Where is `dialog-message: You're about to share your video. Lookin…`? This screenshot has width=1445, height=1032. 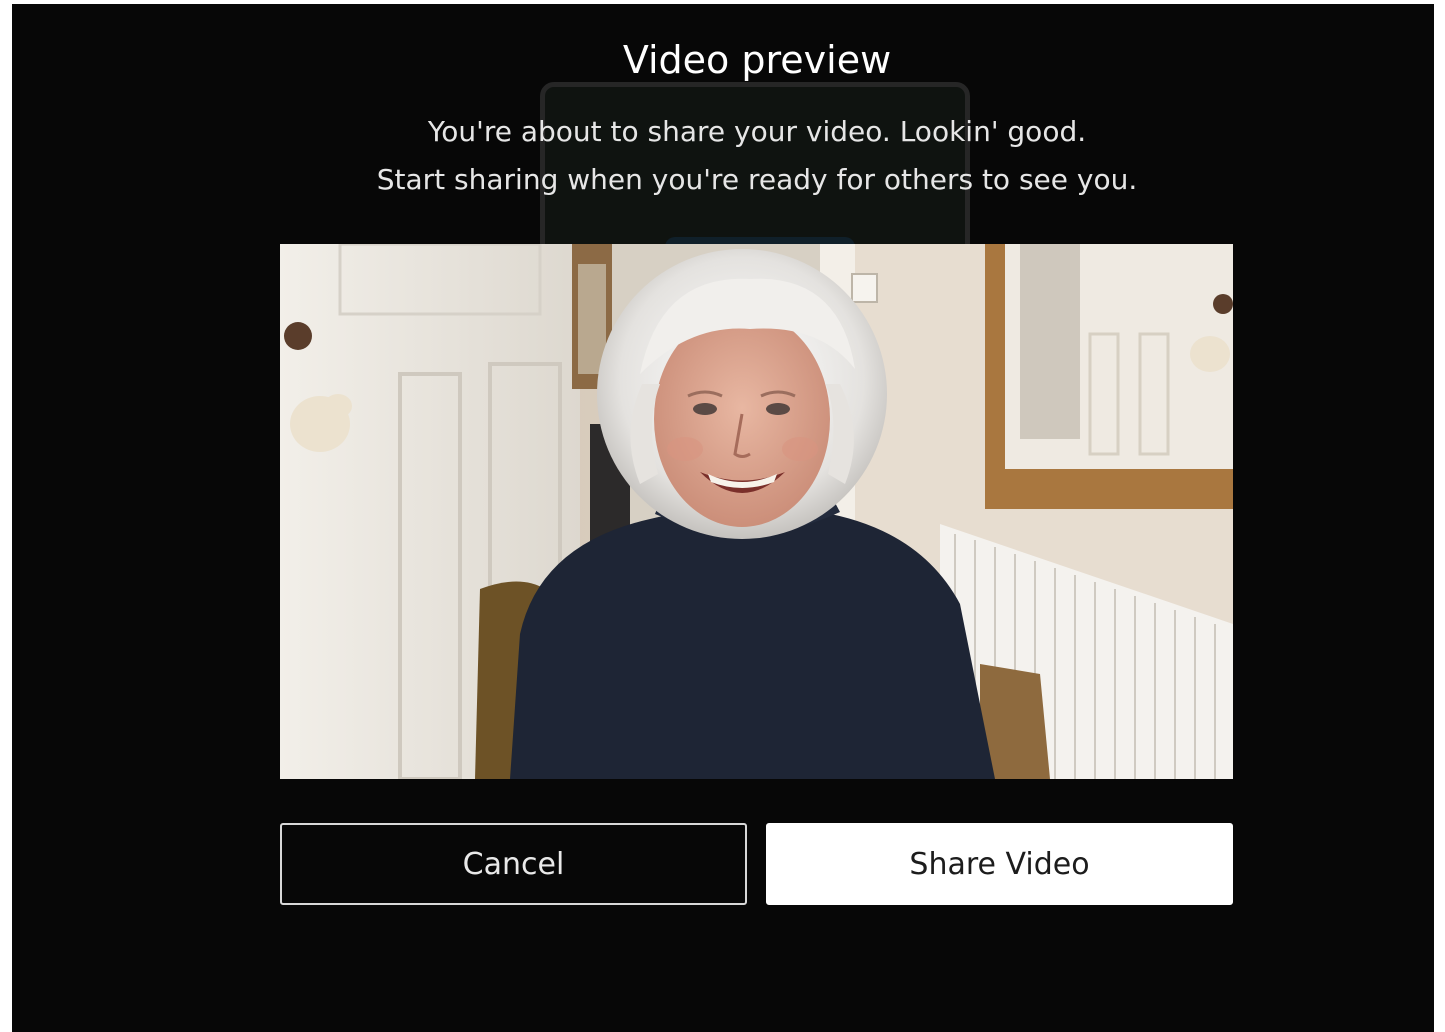
dialog-message: You're about to share your video. Lookin… is located at coordinates (723, 156).